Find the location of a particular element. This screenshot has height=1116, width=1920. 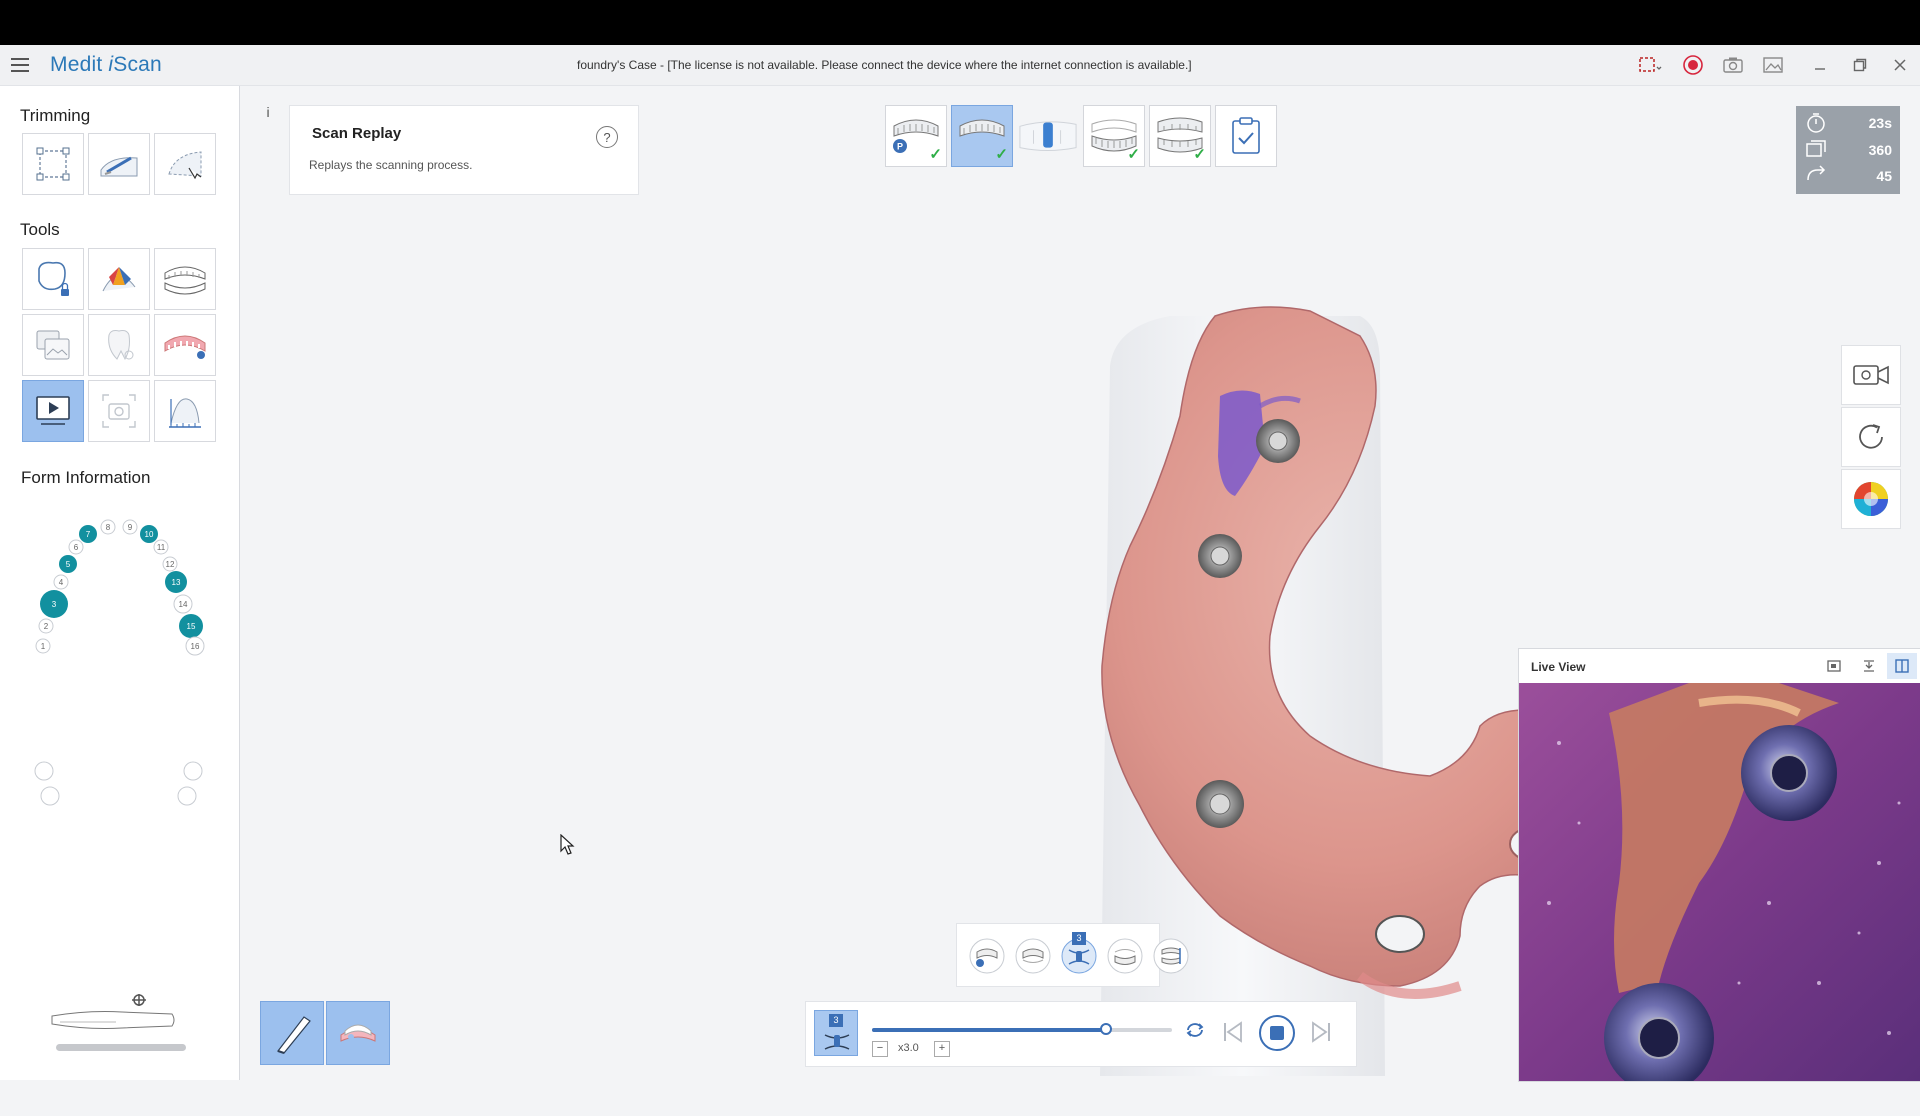

measure-tool-button is located at coordinates (185, 411).